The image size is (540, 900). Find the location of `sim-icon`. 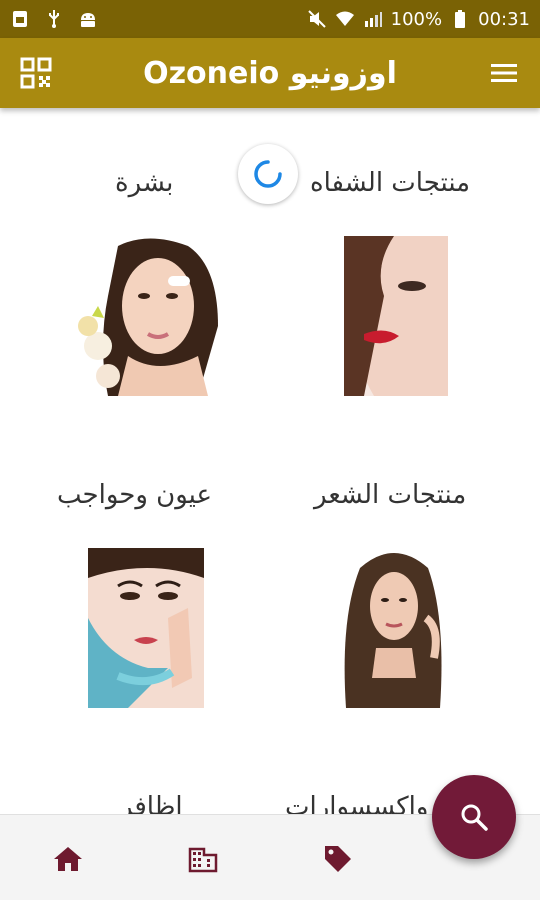

sim-icon is located at coordinates (20, 19).